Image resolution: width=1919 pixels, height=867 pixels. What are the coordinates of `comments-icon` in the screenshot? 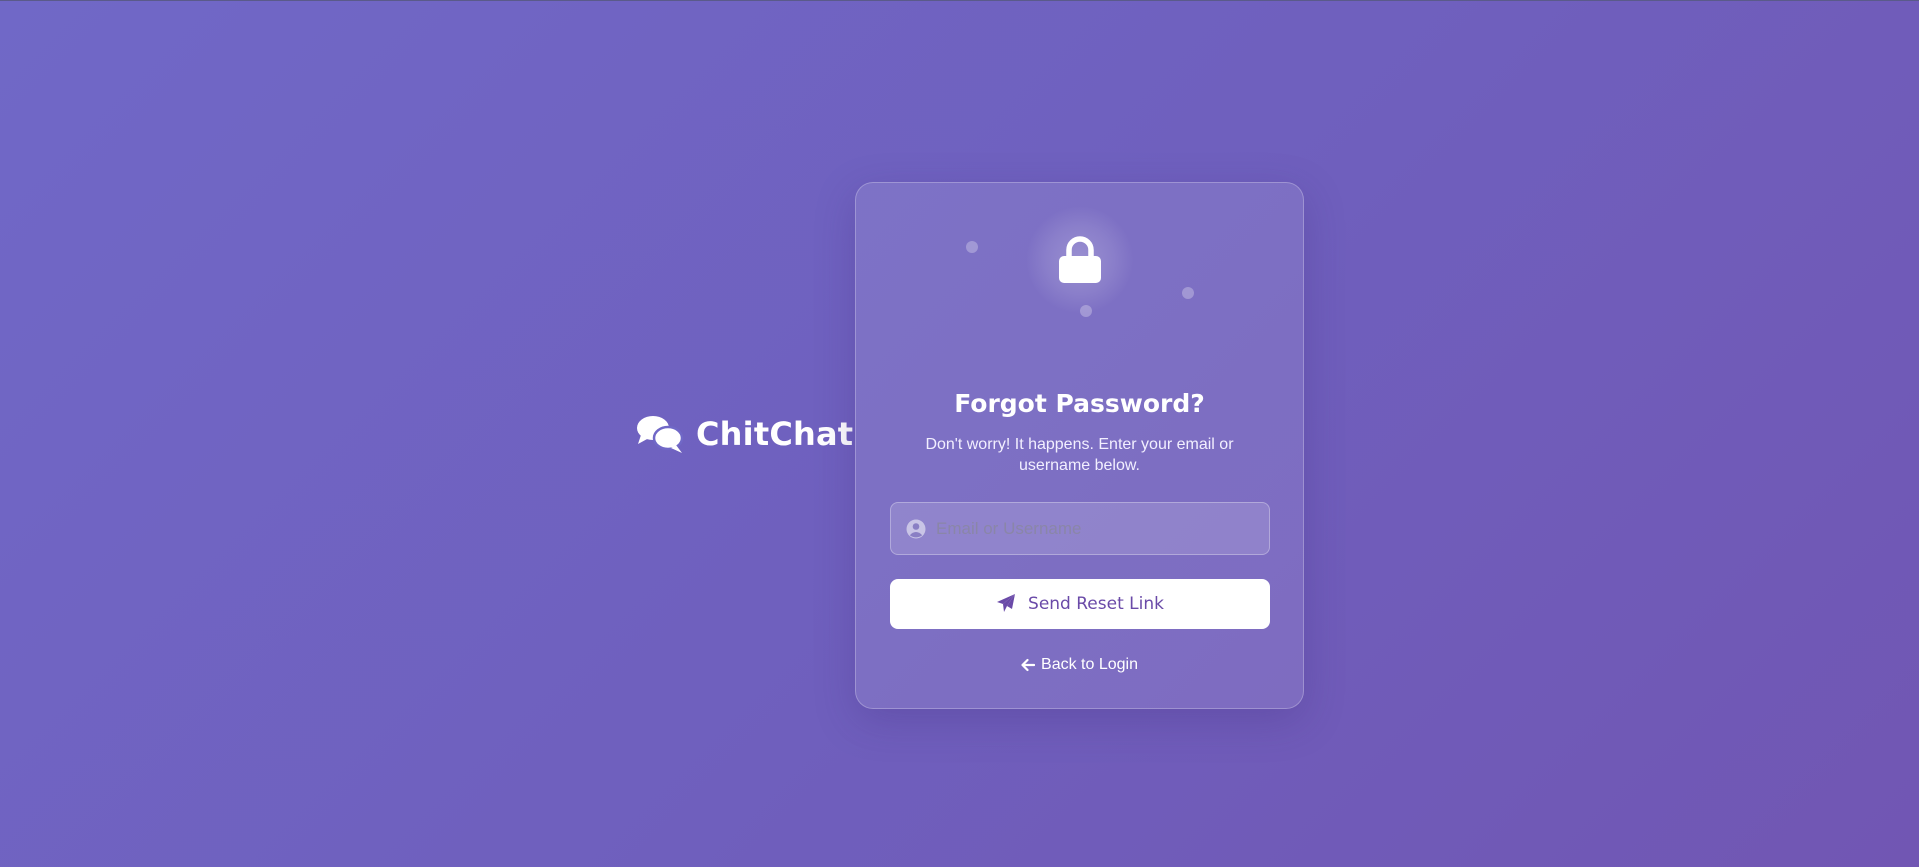 It's located at (660, 434).